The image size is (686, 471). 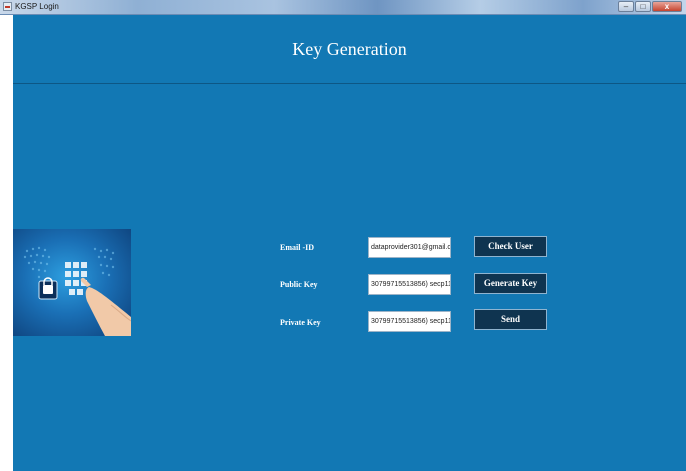 I want to click on email-label: Email -ID, so click(x=297, y=247).